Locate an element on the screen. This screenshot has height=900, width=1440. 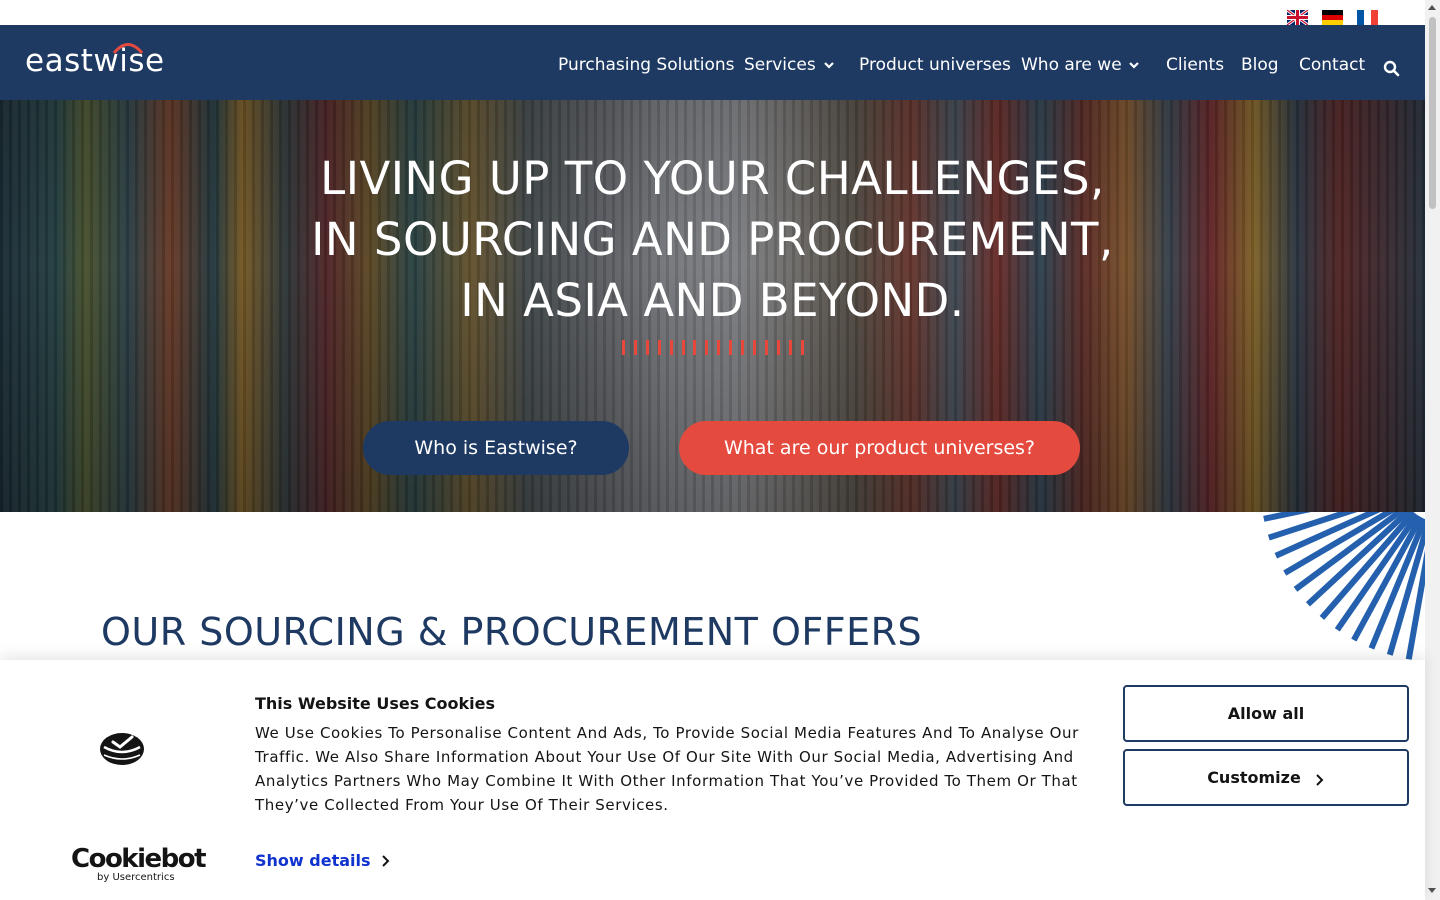
nav-label: Blog is located at coordinates (1260, 65).